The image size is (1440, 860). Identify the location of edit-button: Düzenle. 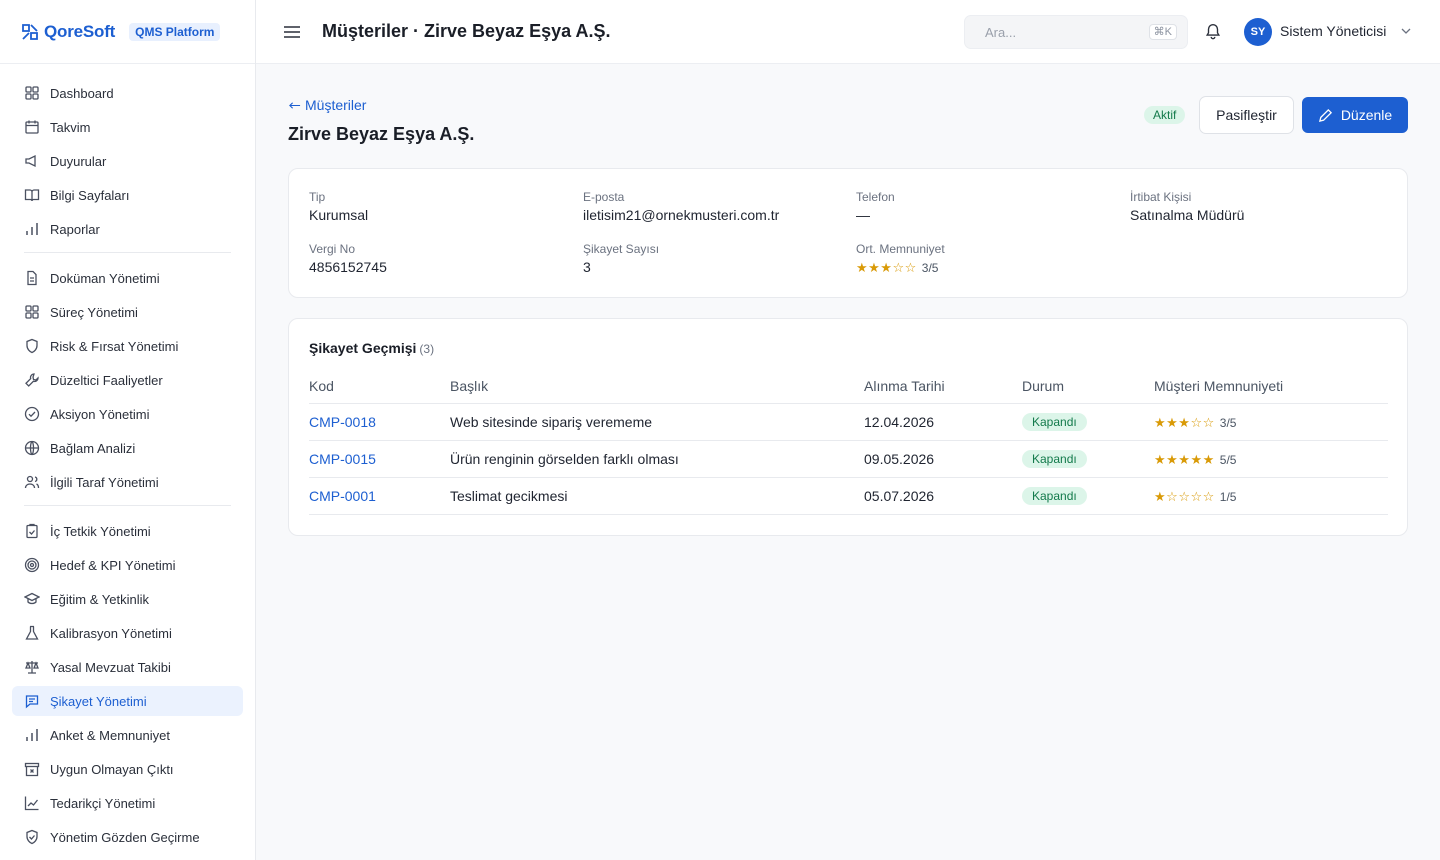
(1355, 115).